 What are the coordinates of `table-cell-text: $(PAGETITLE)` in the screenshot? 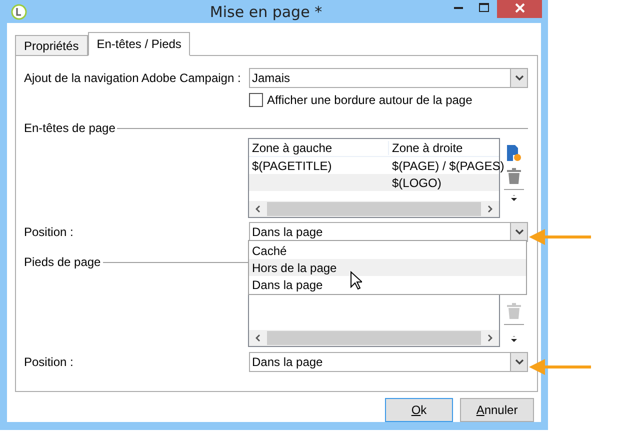 It's located at (292, 165).